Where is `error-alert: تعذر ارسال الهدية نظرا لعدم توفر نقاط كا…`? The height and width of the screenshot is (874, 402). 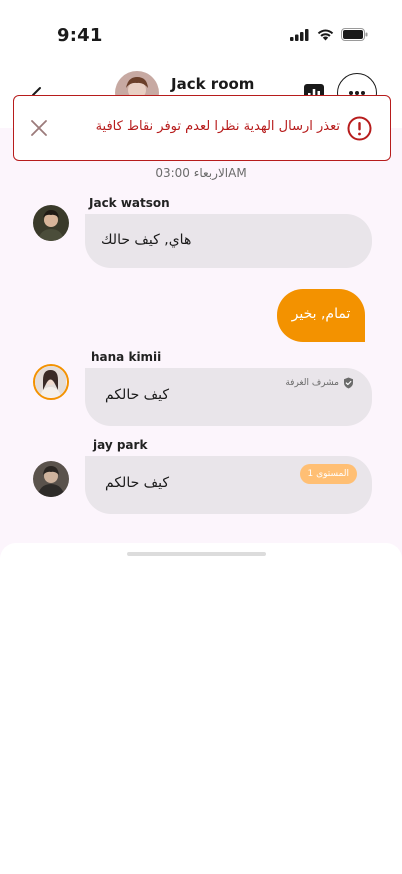
error-alert: تعذر ارسال الهدية نظرا لعدم توفر نقاط كا… is located at coordinates (202, 128).